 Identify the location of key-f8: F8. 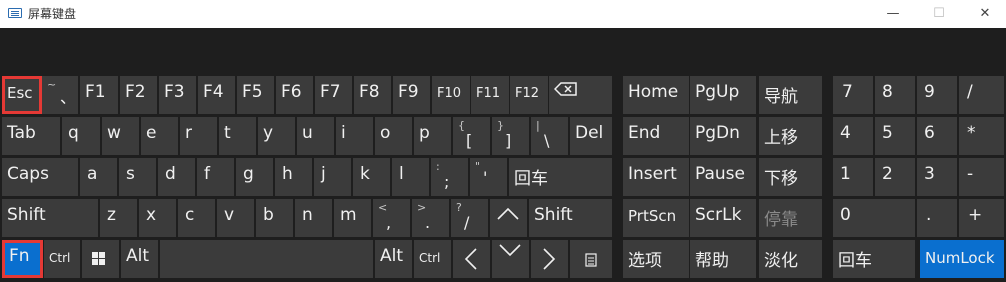
(372, 95).